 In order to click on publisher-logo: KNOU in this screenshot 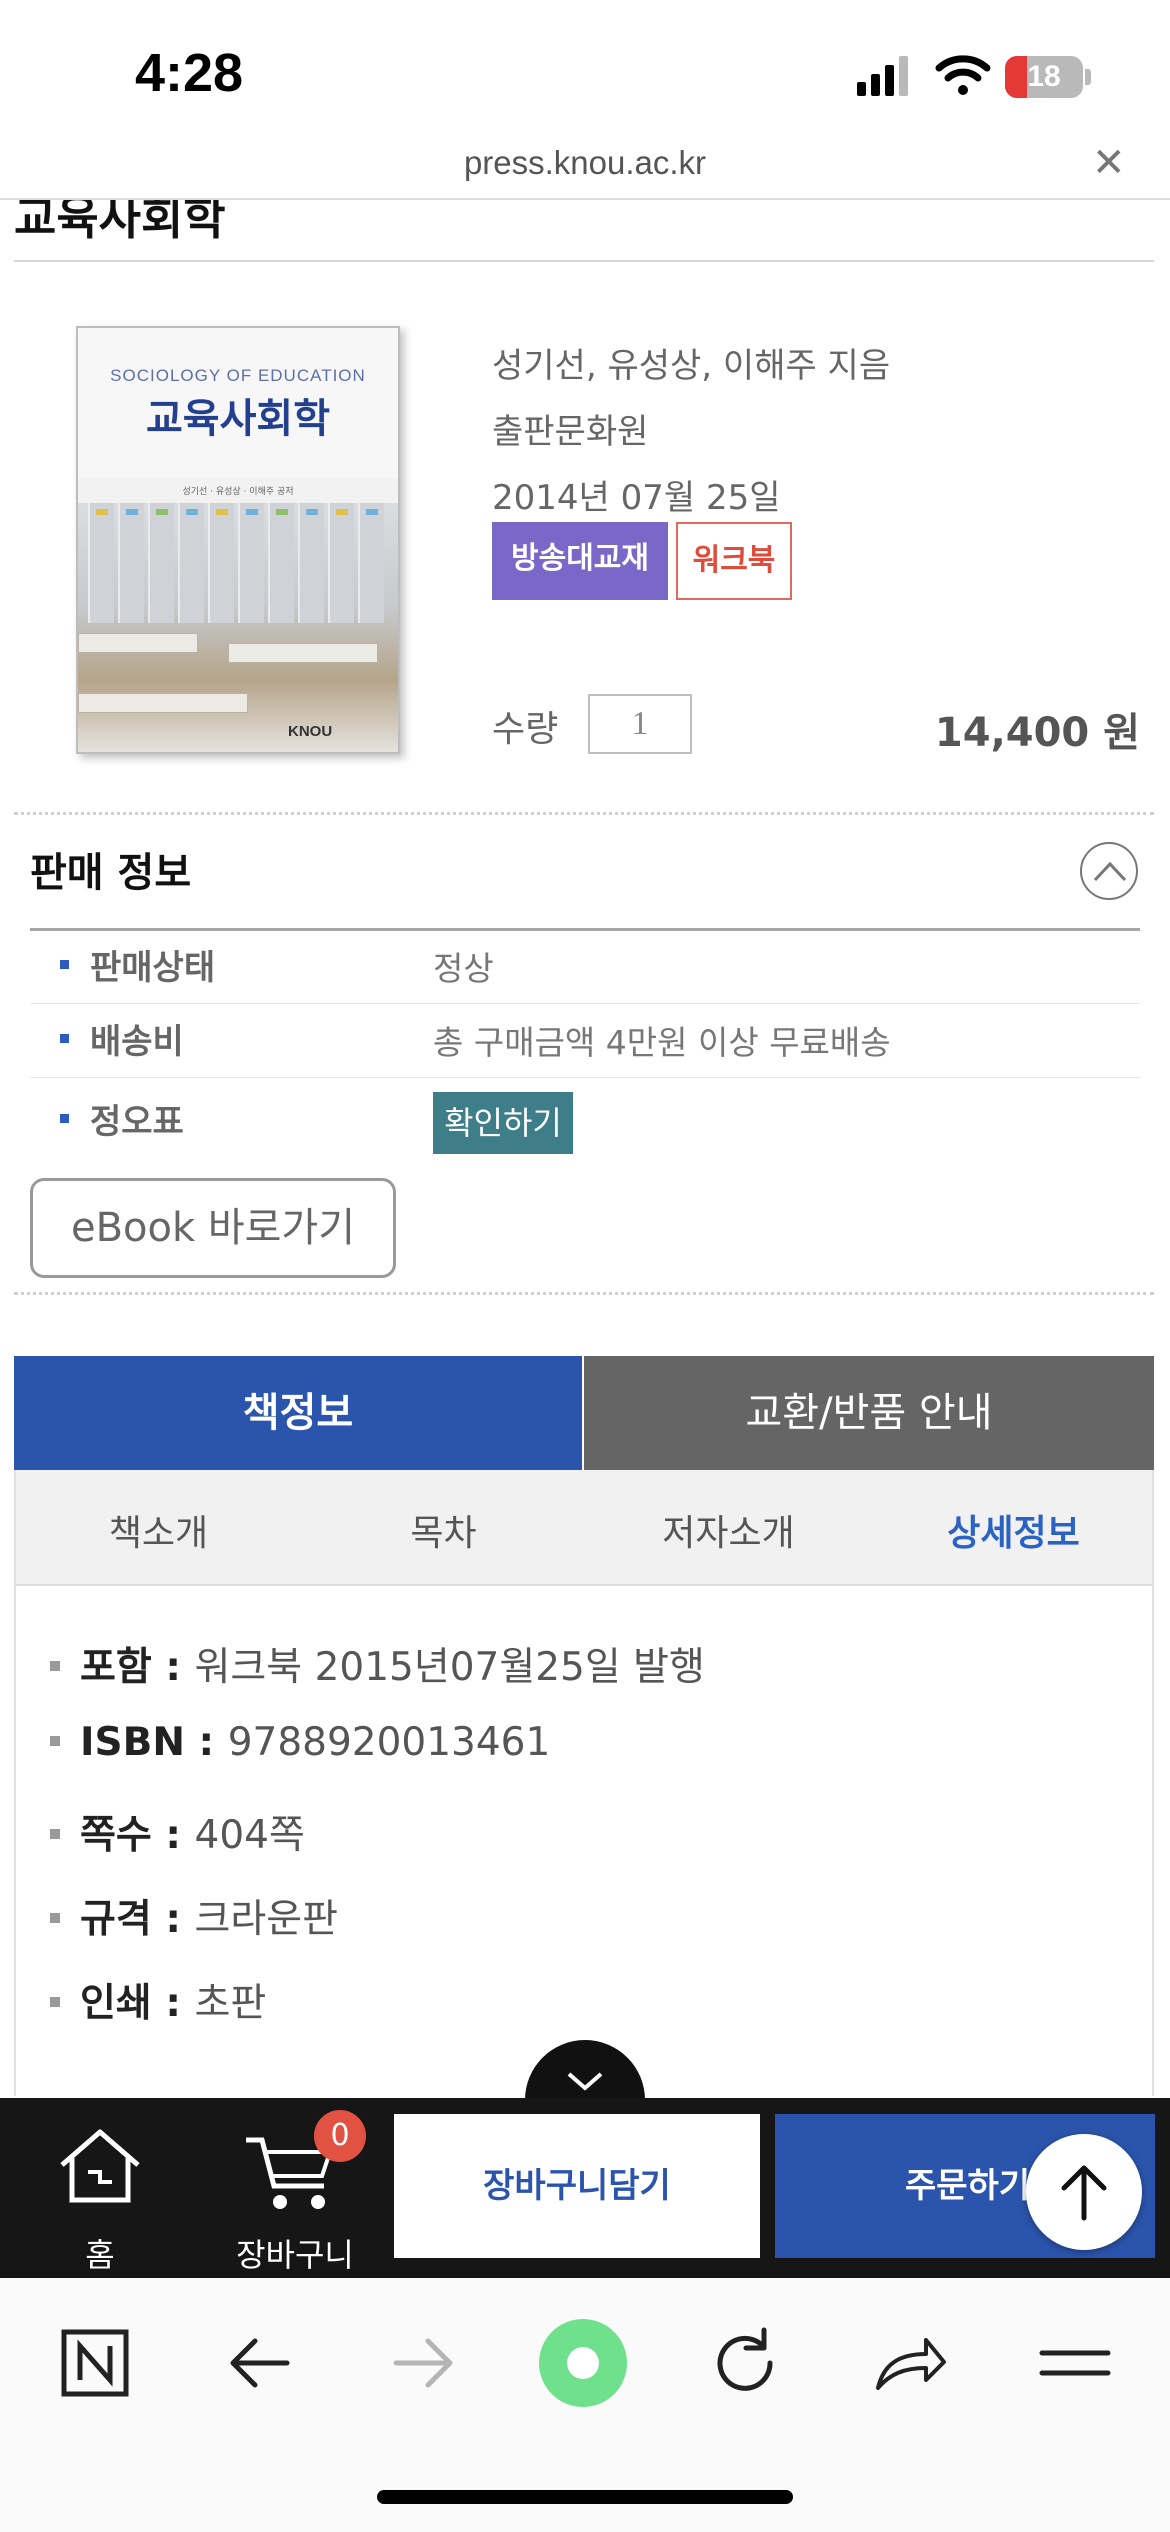, I will do `click(310, 731)`.